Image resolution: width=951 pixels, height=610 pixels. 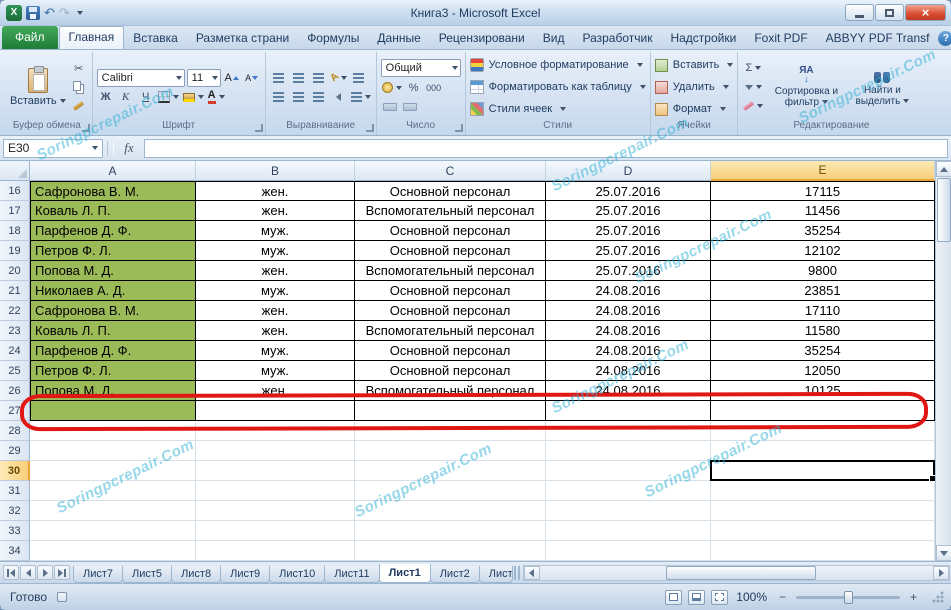 What do you see at coordinates (720, 597) in the screenshot?
I see `page-break-view-button` at bounding box center [720, 597].